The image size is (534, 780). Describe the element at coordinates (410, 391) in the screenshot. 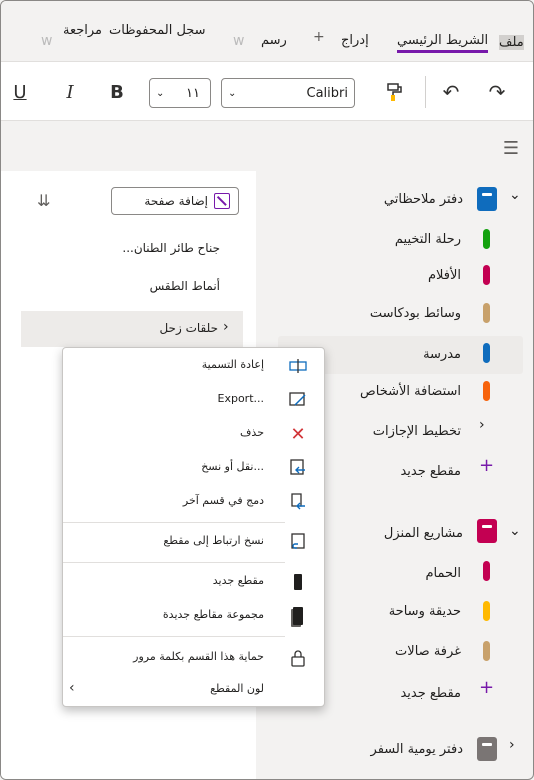

I see `section-item: استضافة الأشخاص` at that location.